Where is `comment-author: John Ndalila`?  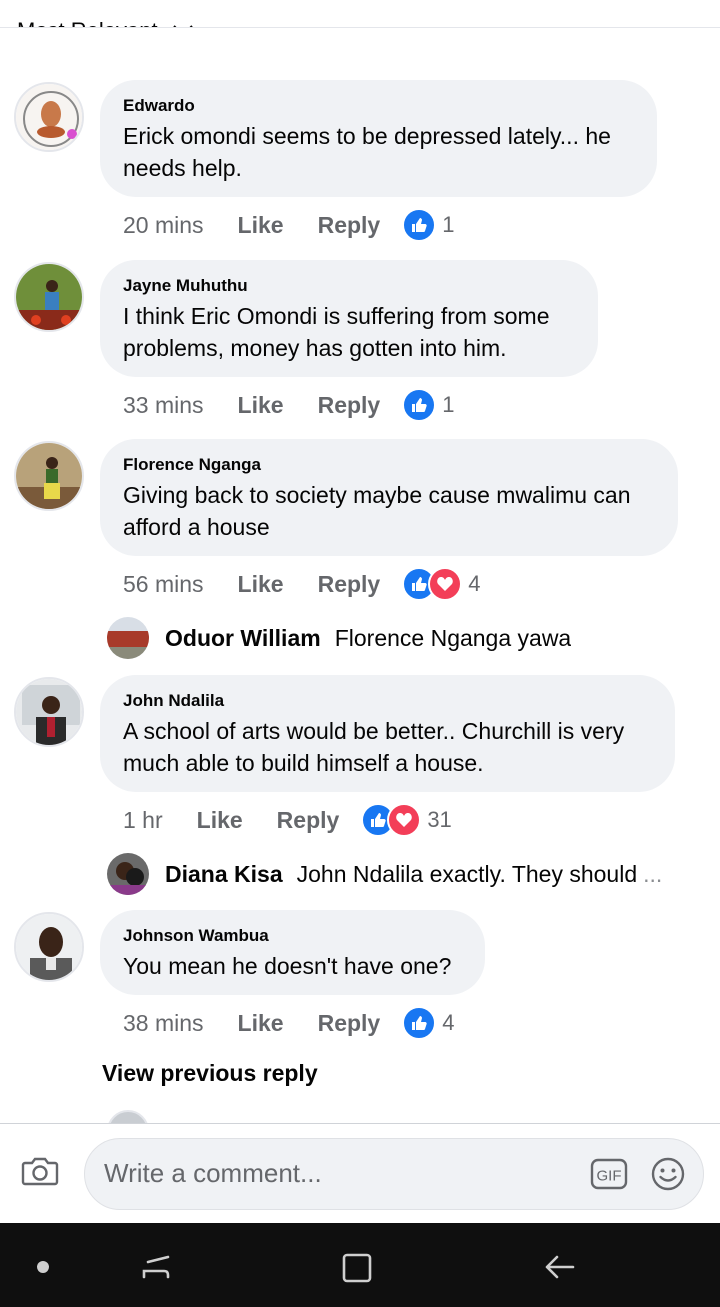
comment-author: John Ndalila is located at coordinates (387, 701).